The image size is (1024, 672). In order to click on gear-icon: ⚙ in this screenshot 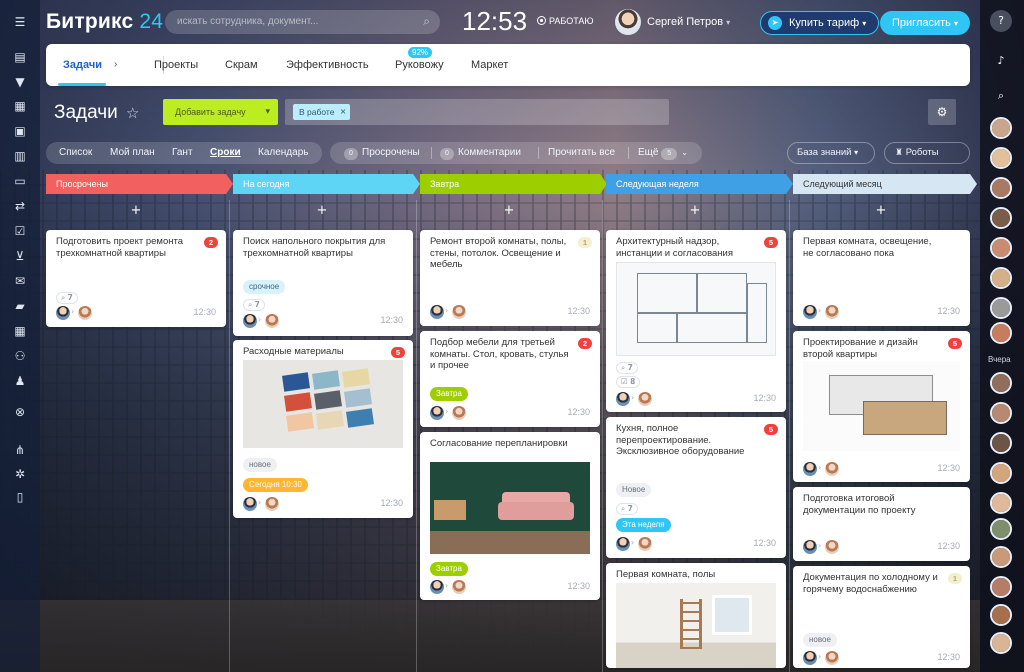, I will do `click(942, 112)`.